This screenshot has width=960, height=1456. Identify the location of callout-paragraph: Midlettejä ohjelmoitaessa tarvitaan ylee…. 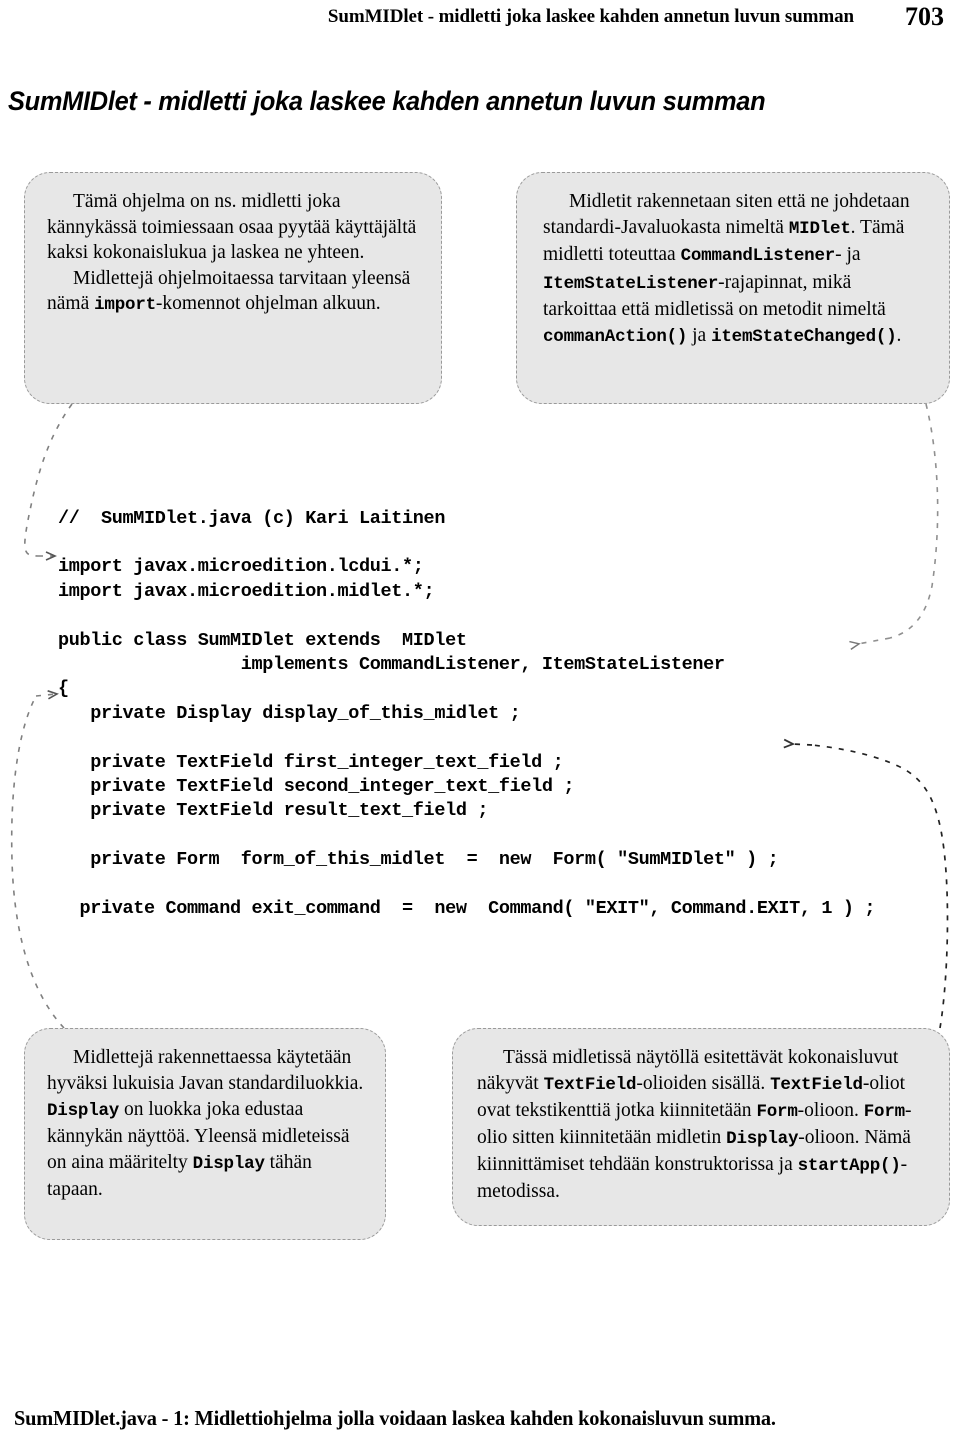
(234, 292).